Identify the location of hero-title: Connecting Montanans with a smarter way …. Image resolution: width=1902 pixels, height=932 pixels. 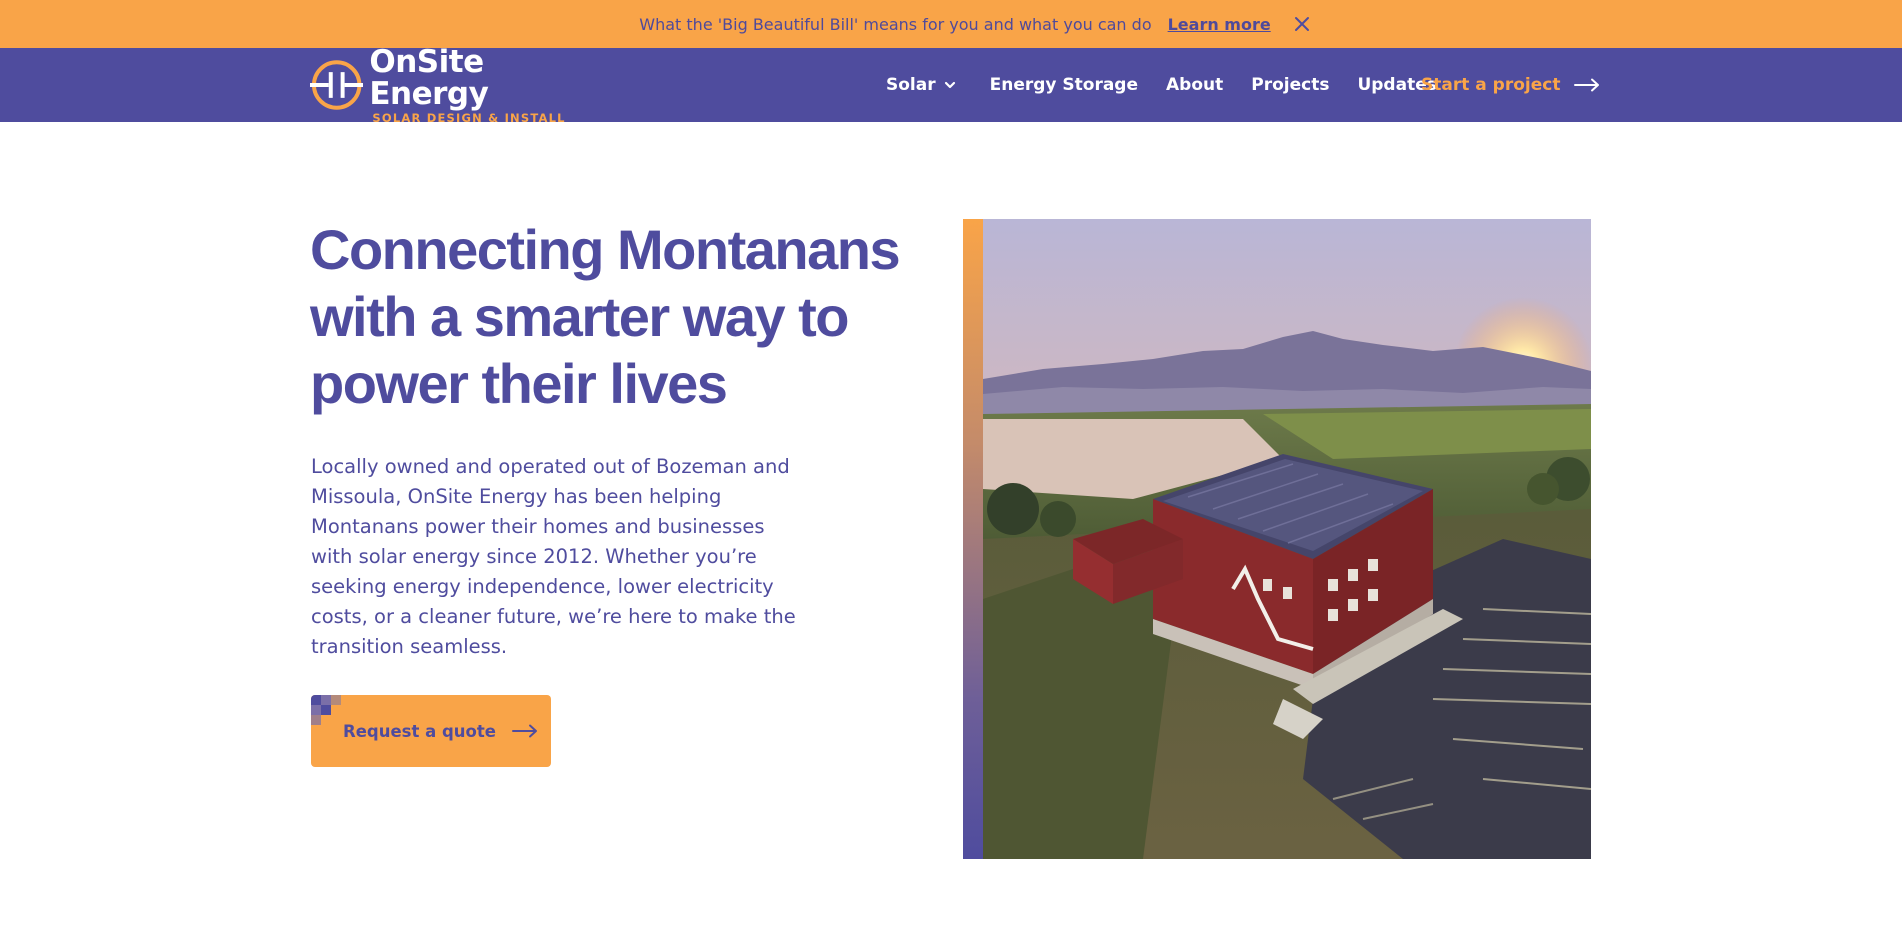
(605, 316).